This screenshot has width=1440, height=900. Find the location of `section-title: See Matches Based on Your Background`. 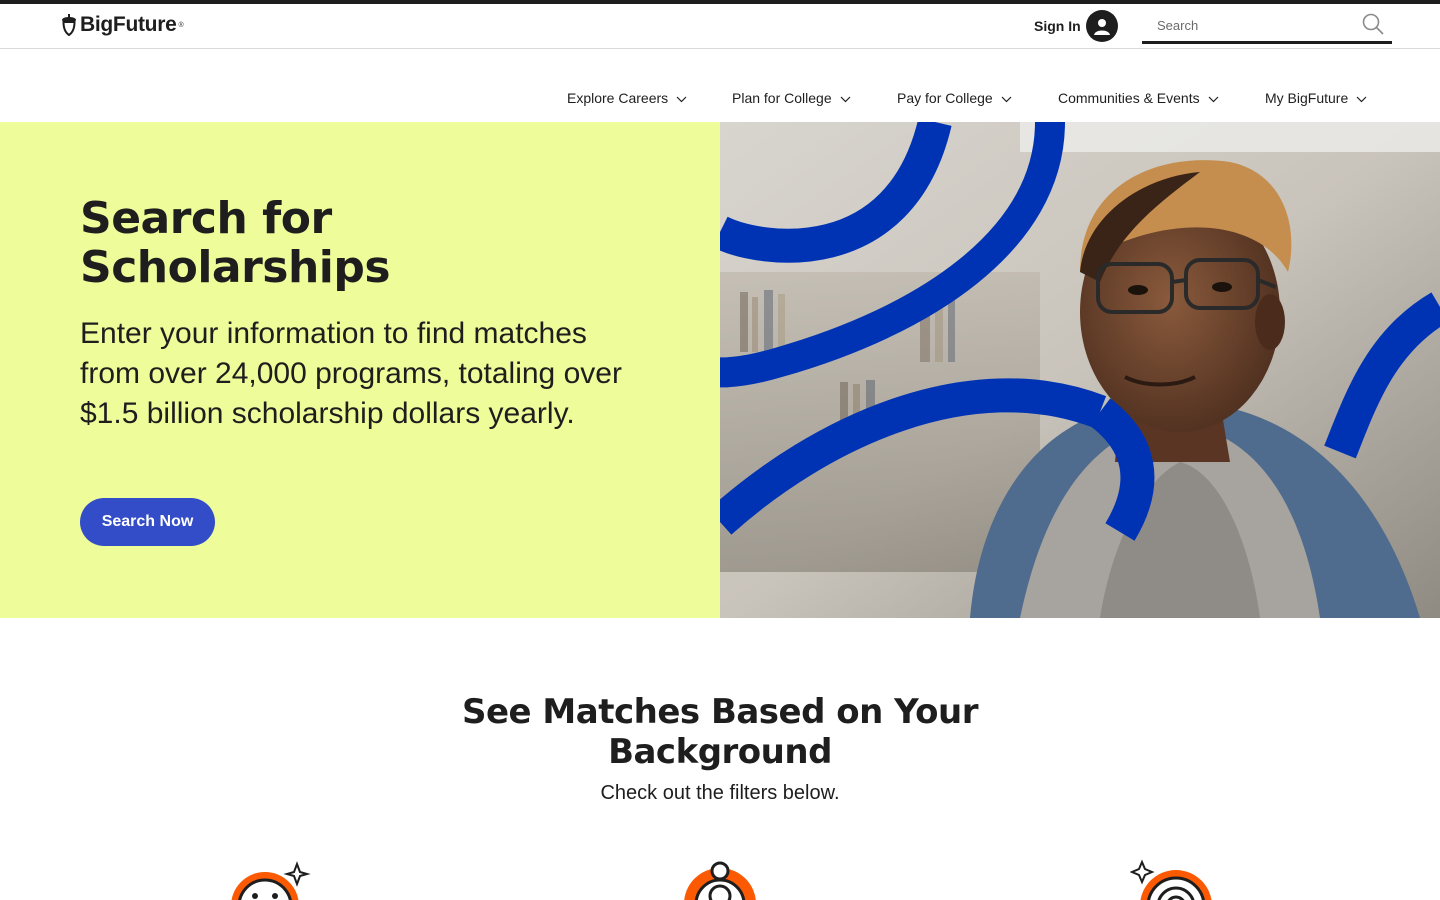

section-title: See Matches Based on Your Background is located at coordinates (720, 732).